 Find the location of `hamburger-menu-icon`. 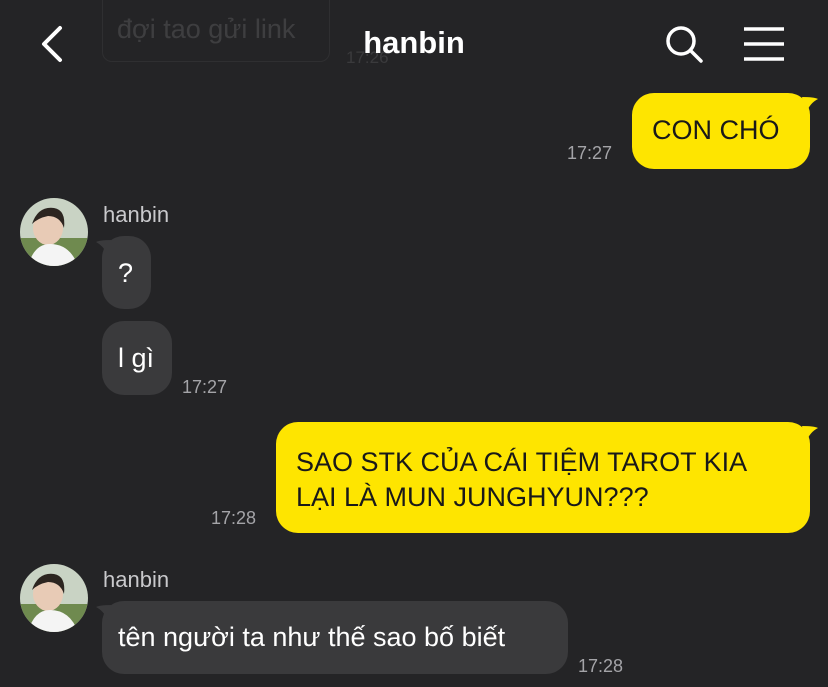

hamburger-menu-icon is located at coordinates (764, 44).